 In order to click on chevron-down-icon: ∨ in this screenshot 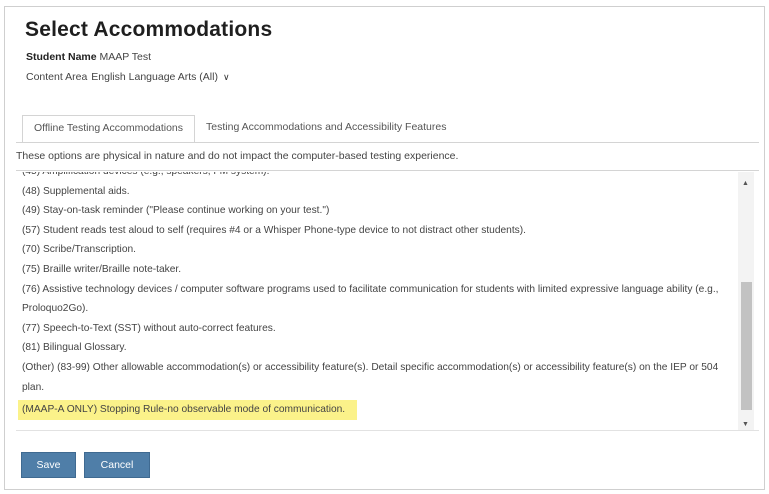, I will do `click(226, 76)`.